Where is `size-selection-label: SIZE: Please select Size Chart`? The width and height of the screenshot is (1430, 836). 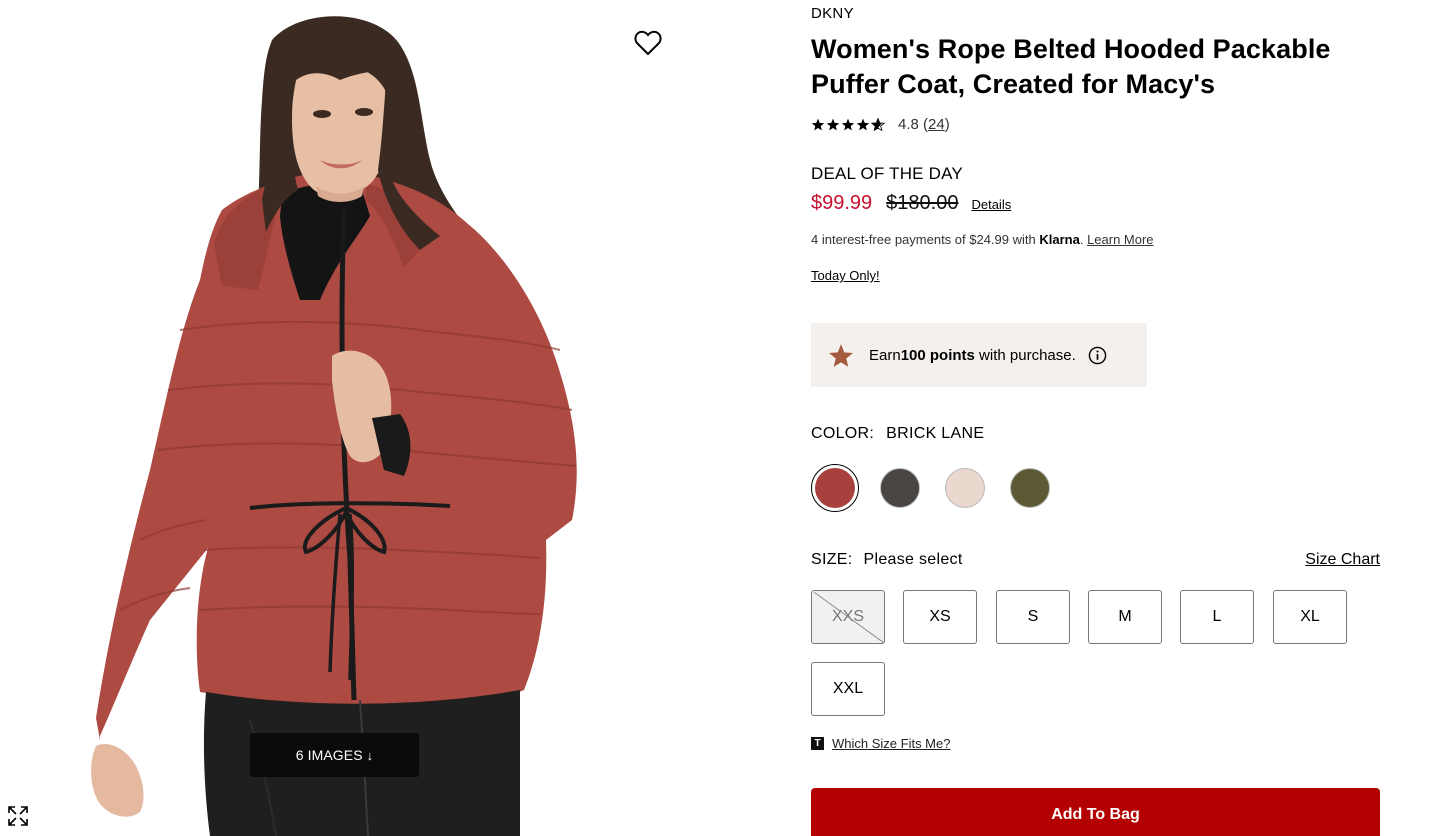 size-selection-label: SIZE: Please select Size Chart is located at coordinates (1095, 560).